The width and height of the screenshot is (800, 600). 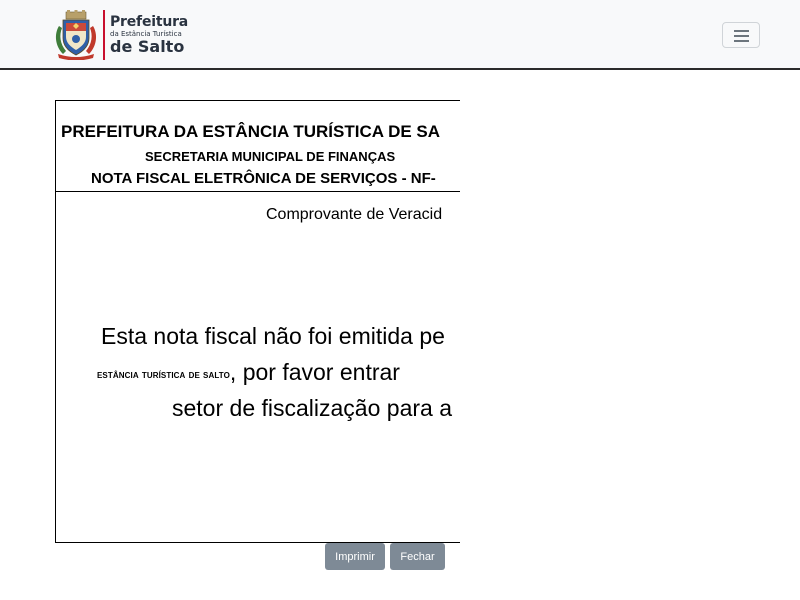 What do you see at coordinates (258, 191) in the screenshot?
I see `header-divider` at bounding box center [258, 191].